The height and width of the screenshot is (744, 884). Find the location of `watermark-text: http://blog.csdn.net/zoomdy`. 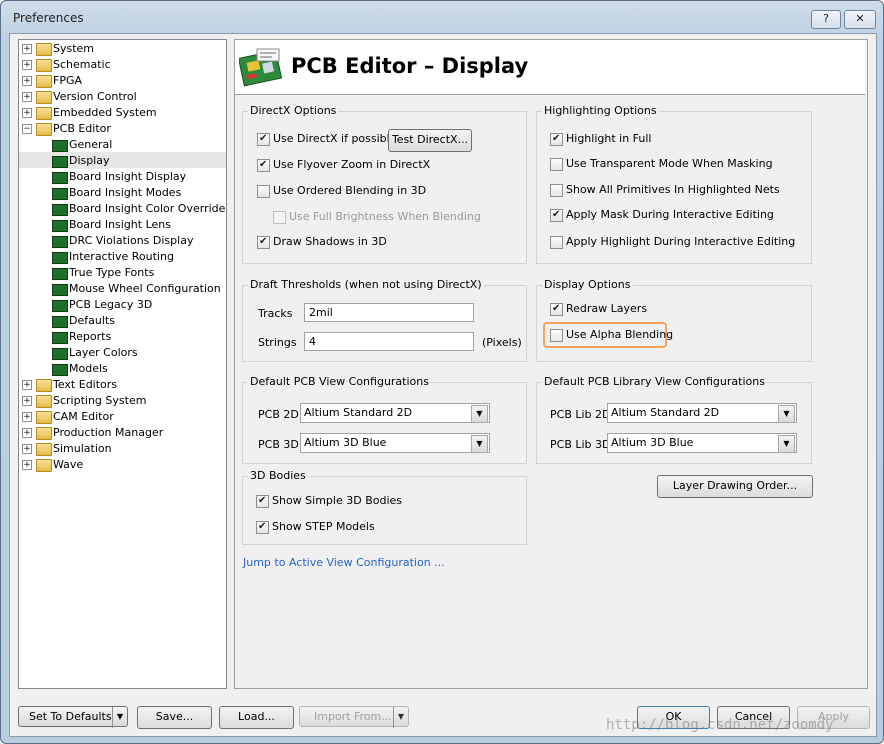

watermark-text: http://blog.csdn.net/zoomdy is located at coordinates (720, 725).